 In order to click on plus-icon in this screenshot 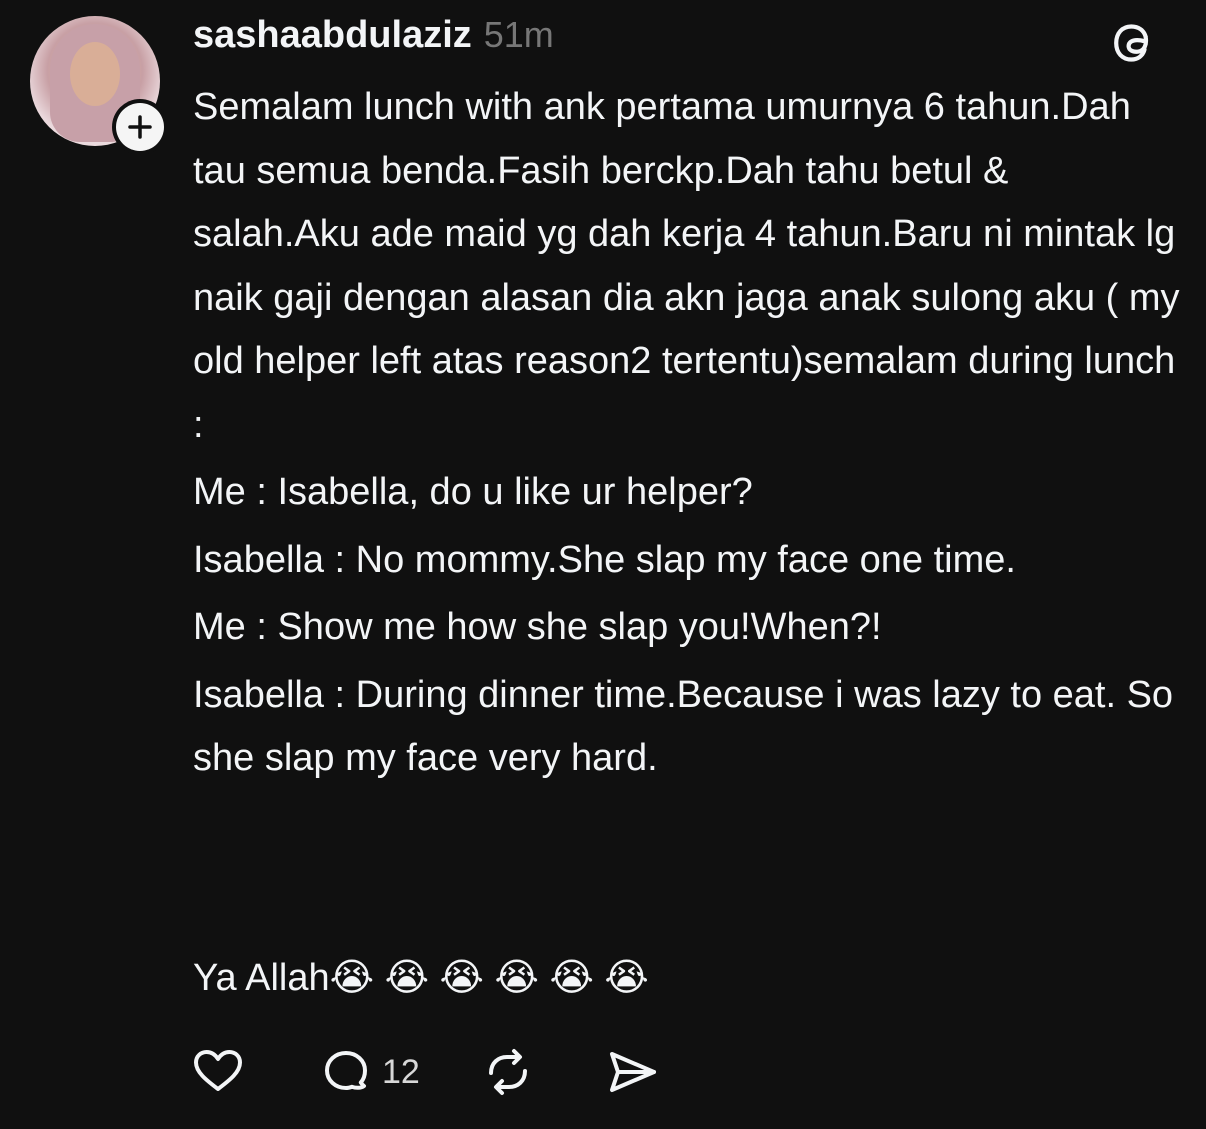, I will do `click(140, 127)`.